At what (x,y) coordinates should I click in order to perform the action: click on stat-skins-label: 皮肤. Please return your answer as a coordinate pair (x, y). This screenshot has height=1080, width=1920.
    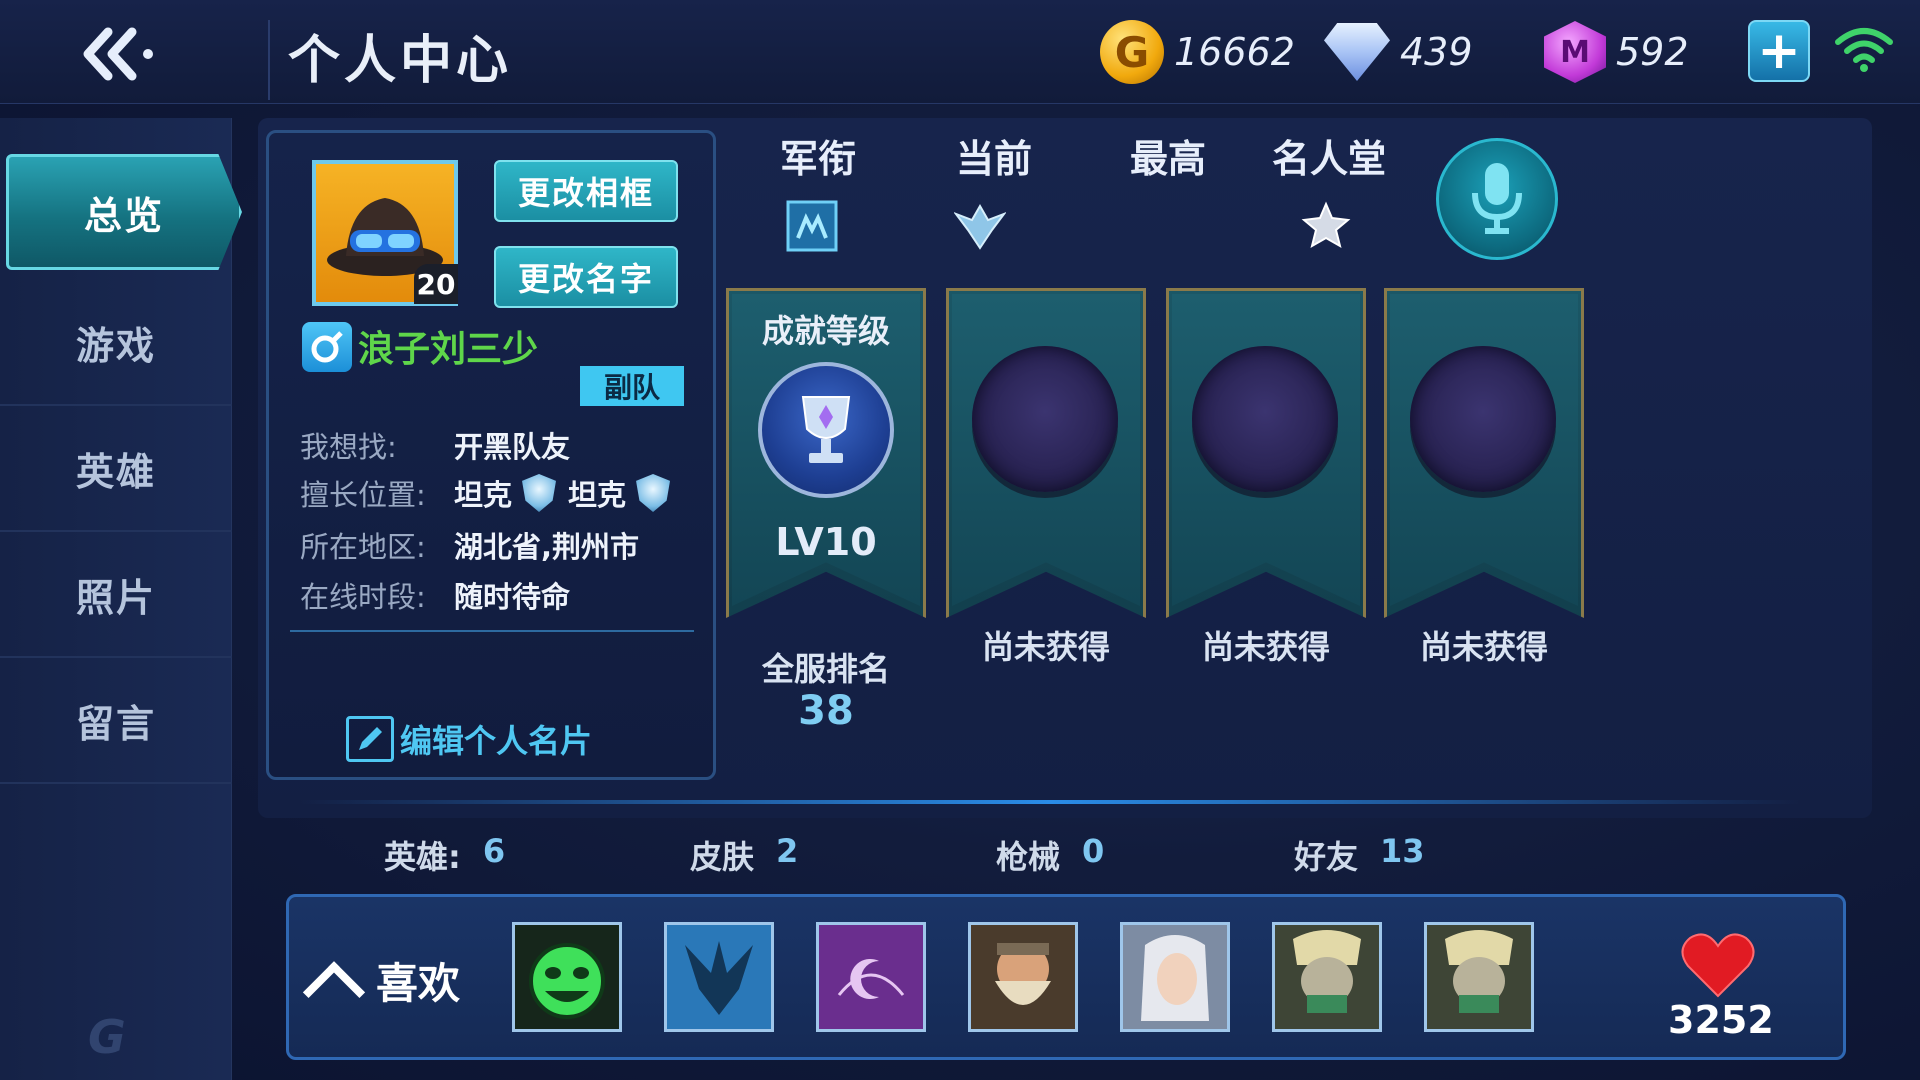
    Looking at the image, I should click on (722, 857).